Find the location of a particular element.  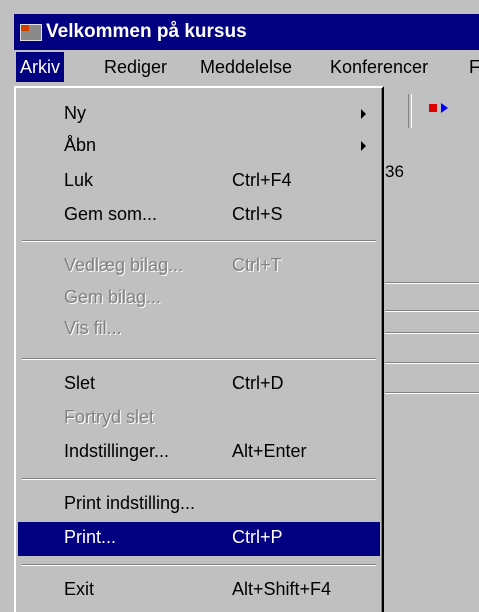

menu-item-shortcut: Ctrl+D is located at coordinates (258, 383).